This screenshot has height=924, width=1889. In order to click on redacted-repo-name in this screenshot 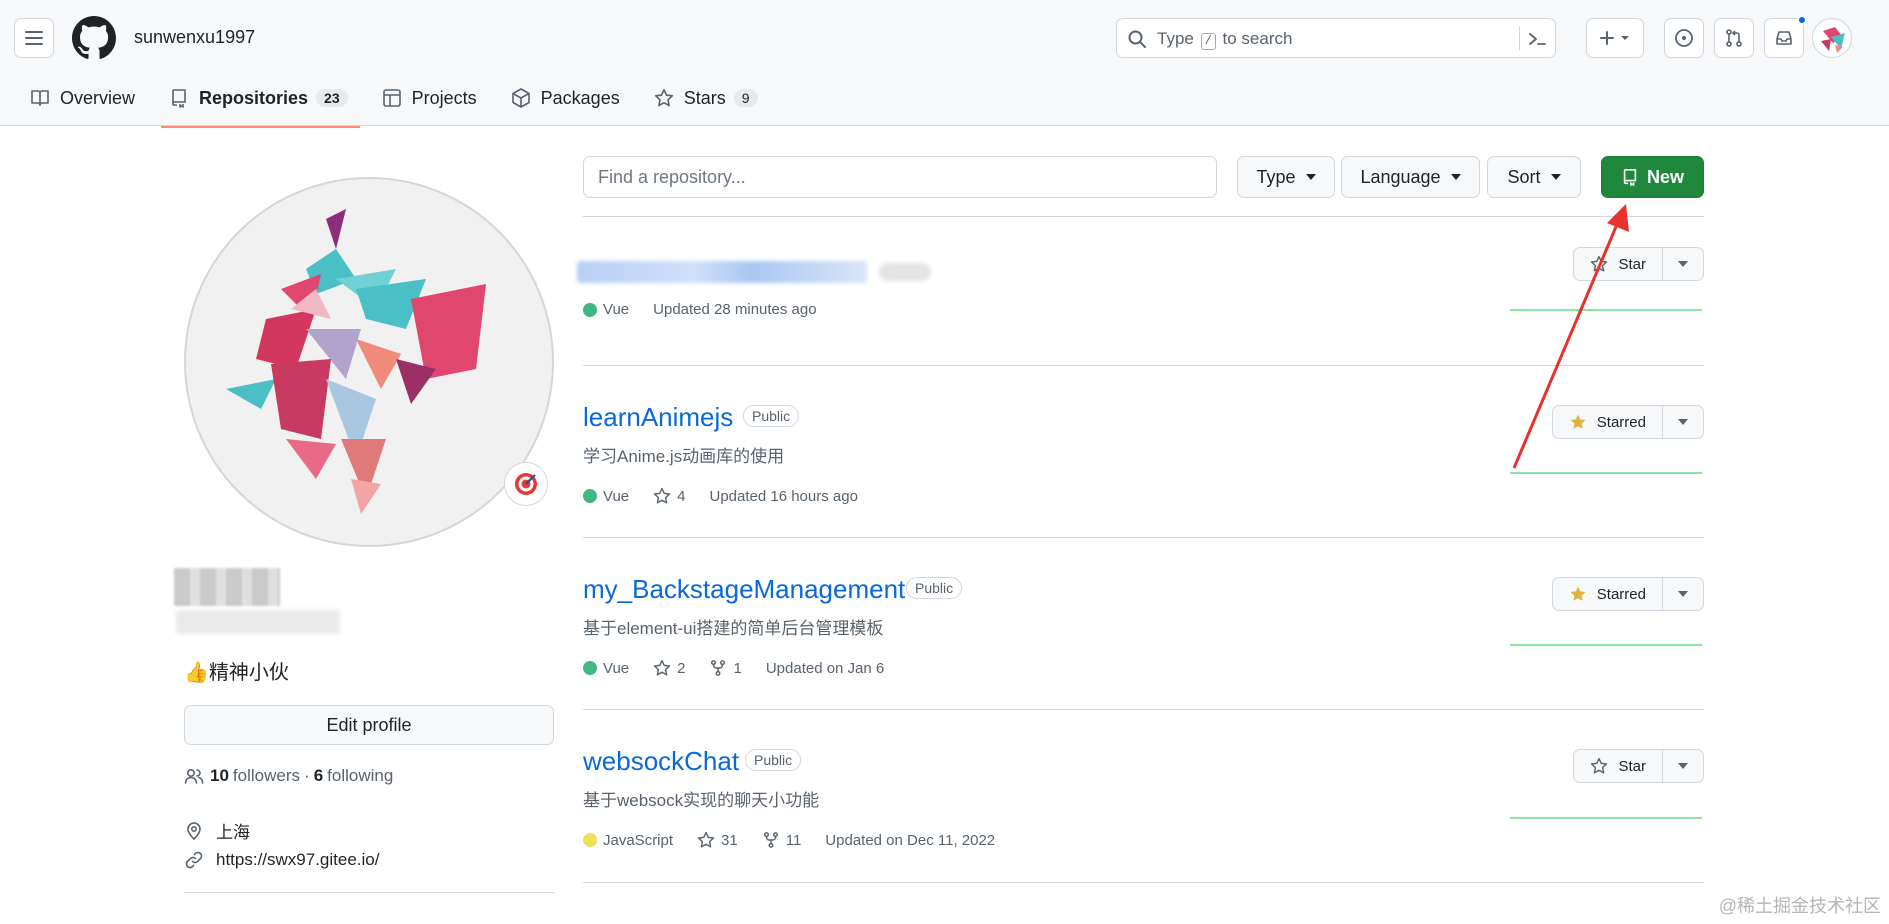, I will do `click(722, 272)`.